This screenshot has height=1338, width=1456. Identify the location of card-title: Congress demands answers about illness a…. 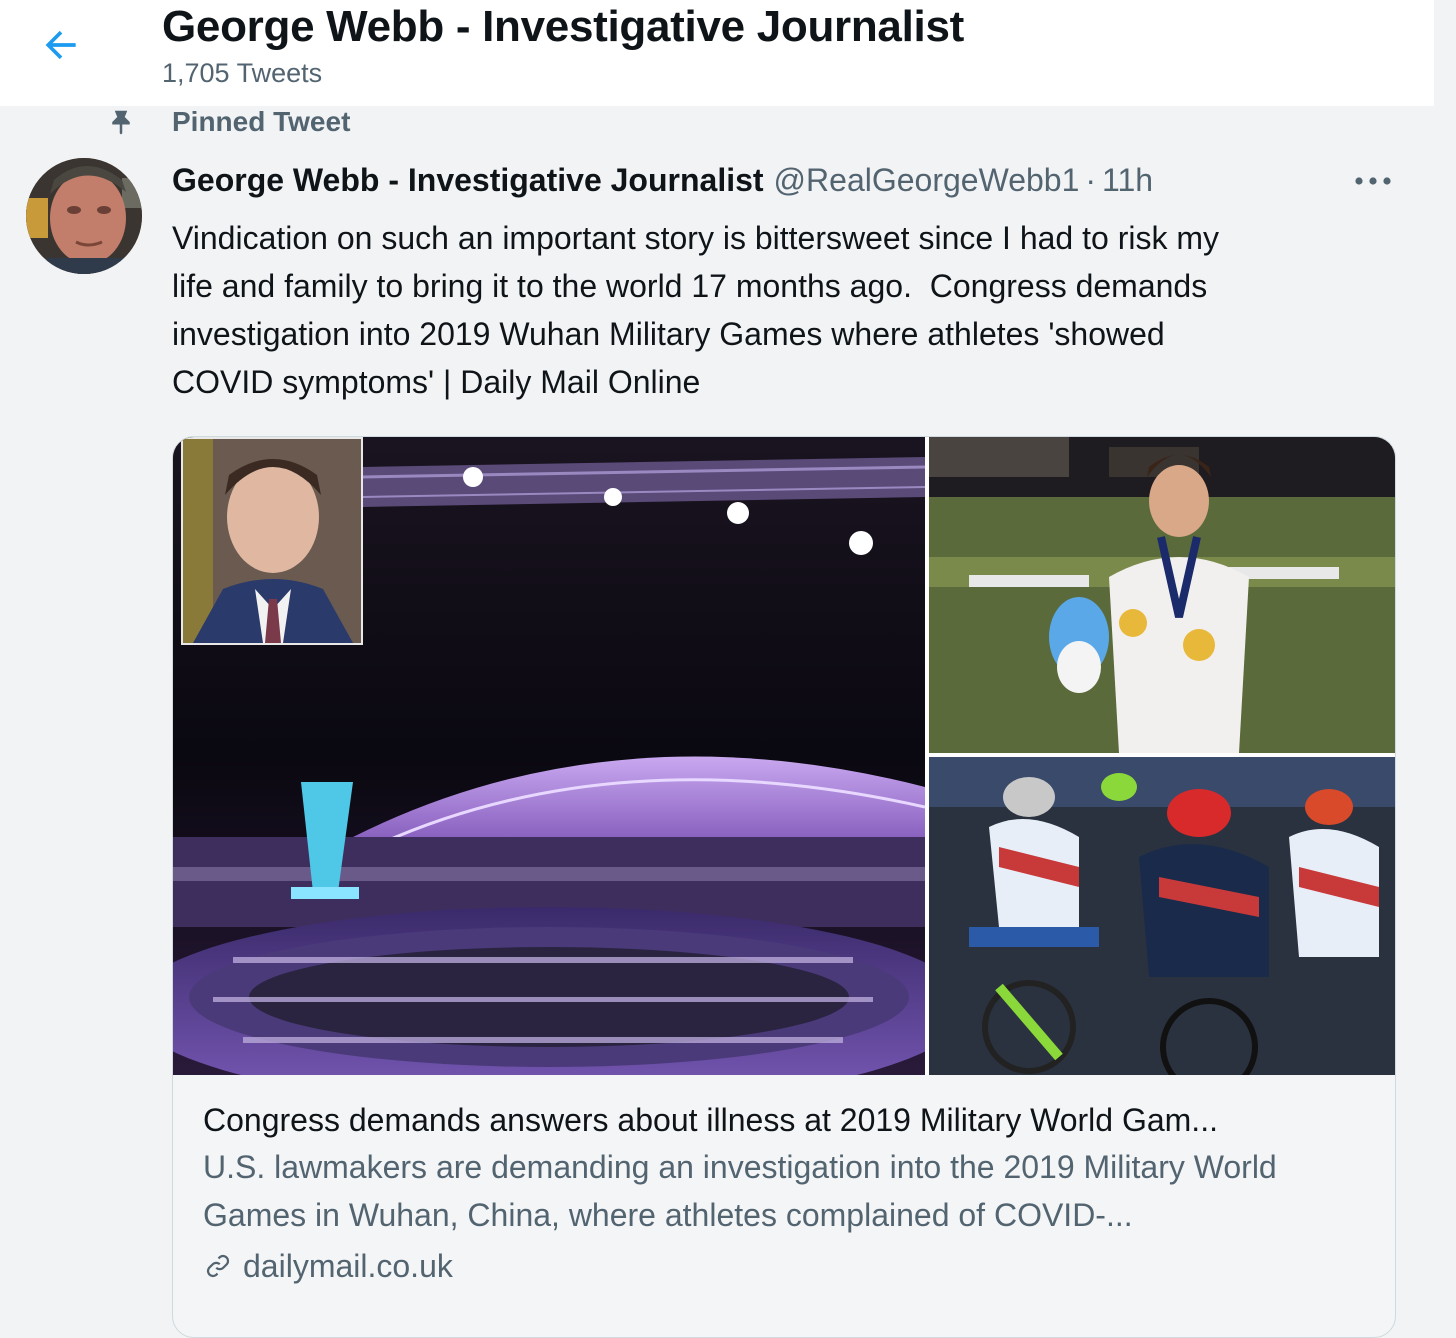
(710, 1120).